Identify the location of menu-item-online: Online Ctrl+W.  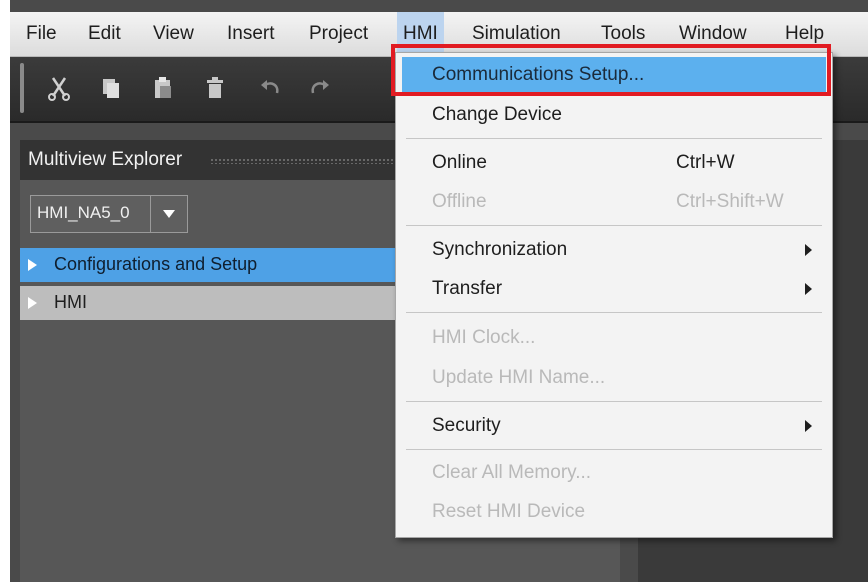
(614, 164).